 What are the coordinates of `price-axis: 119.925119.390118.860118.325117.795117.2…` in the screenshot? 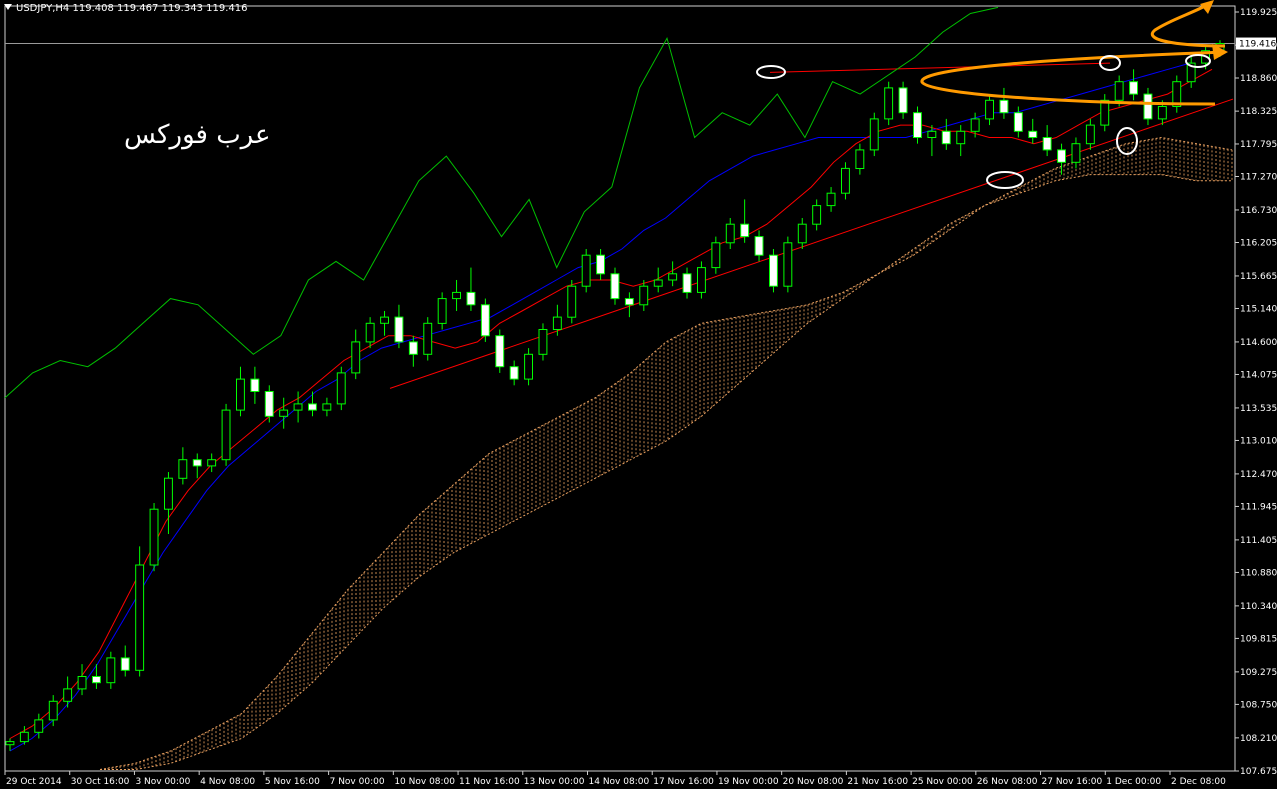 It's located at (1256, 392).